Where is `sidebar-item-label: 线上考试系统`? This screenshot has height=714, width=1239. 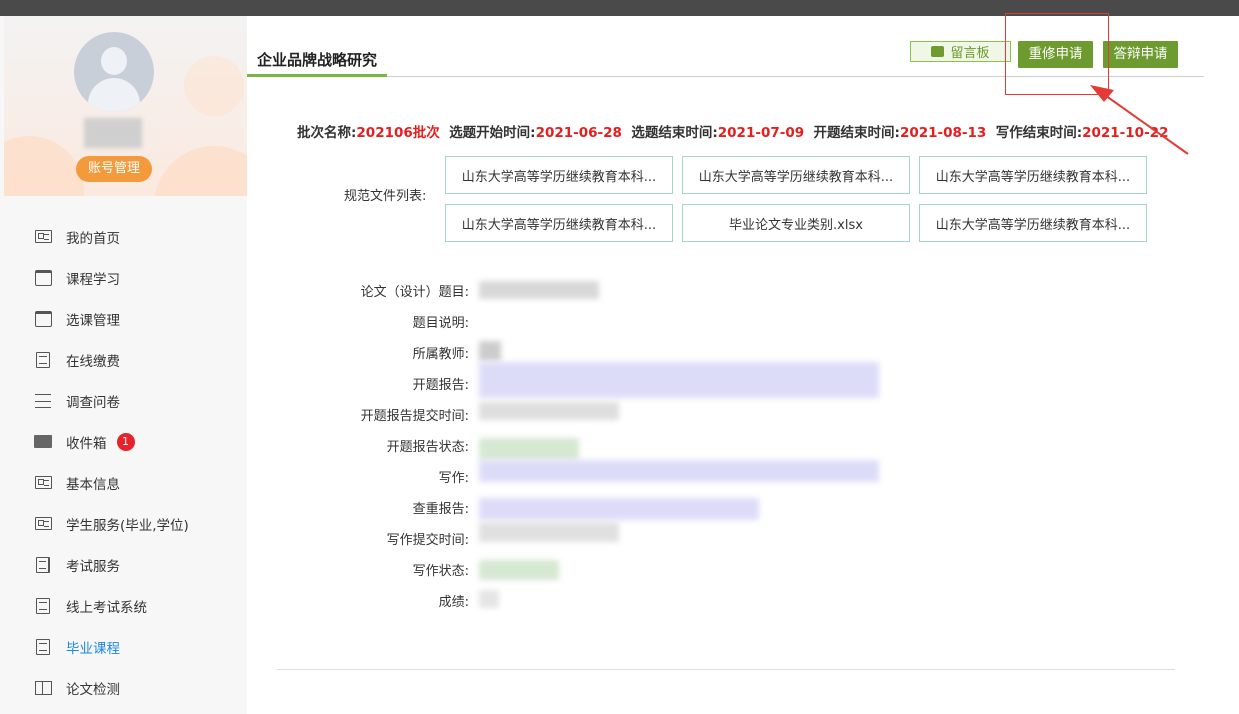
sidebar-item-label: 线上考试系统 is located at coordinates (106, 607).